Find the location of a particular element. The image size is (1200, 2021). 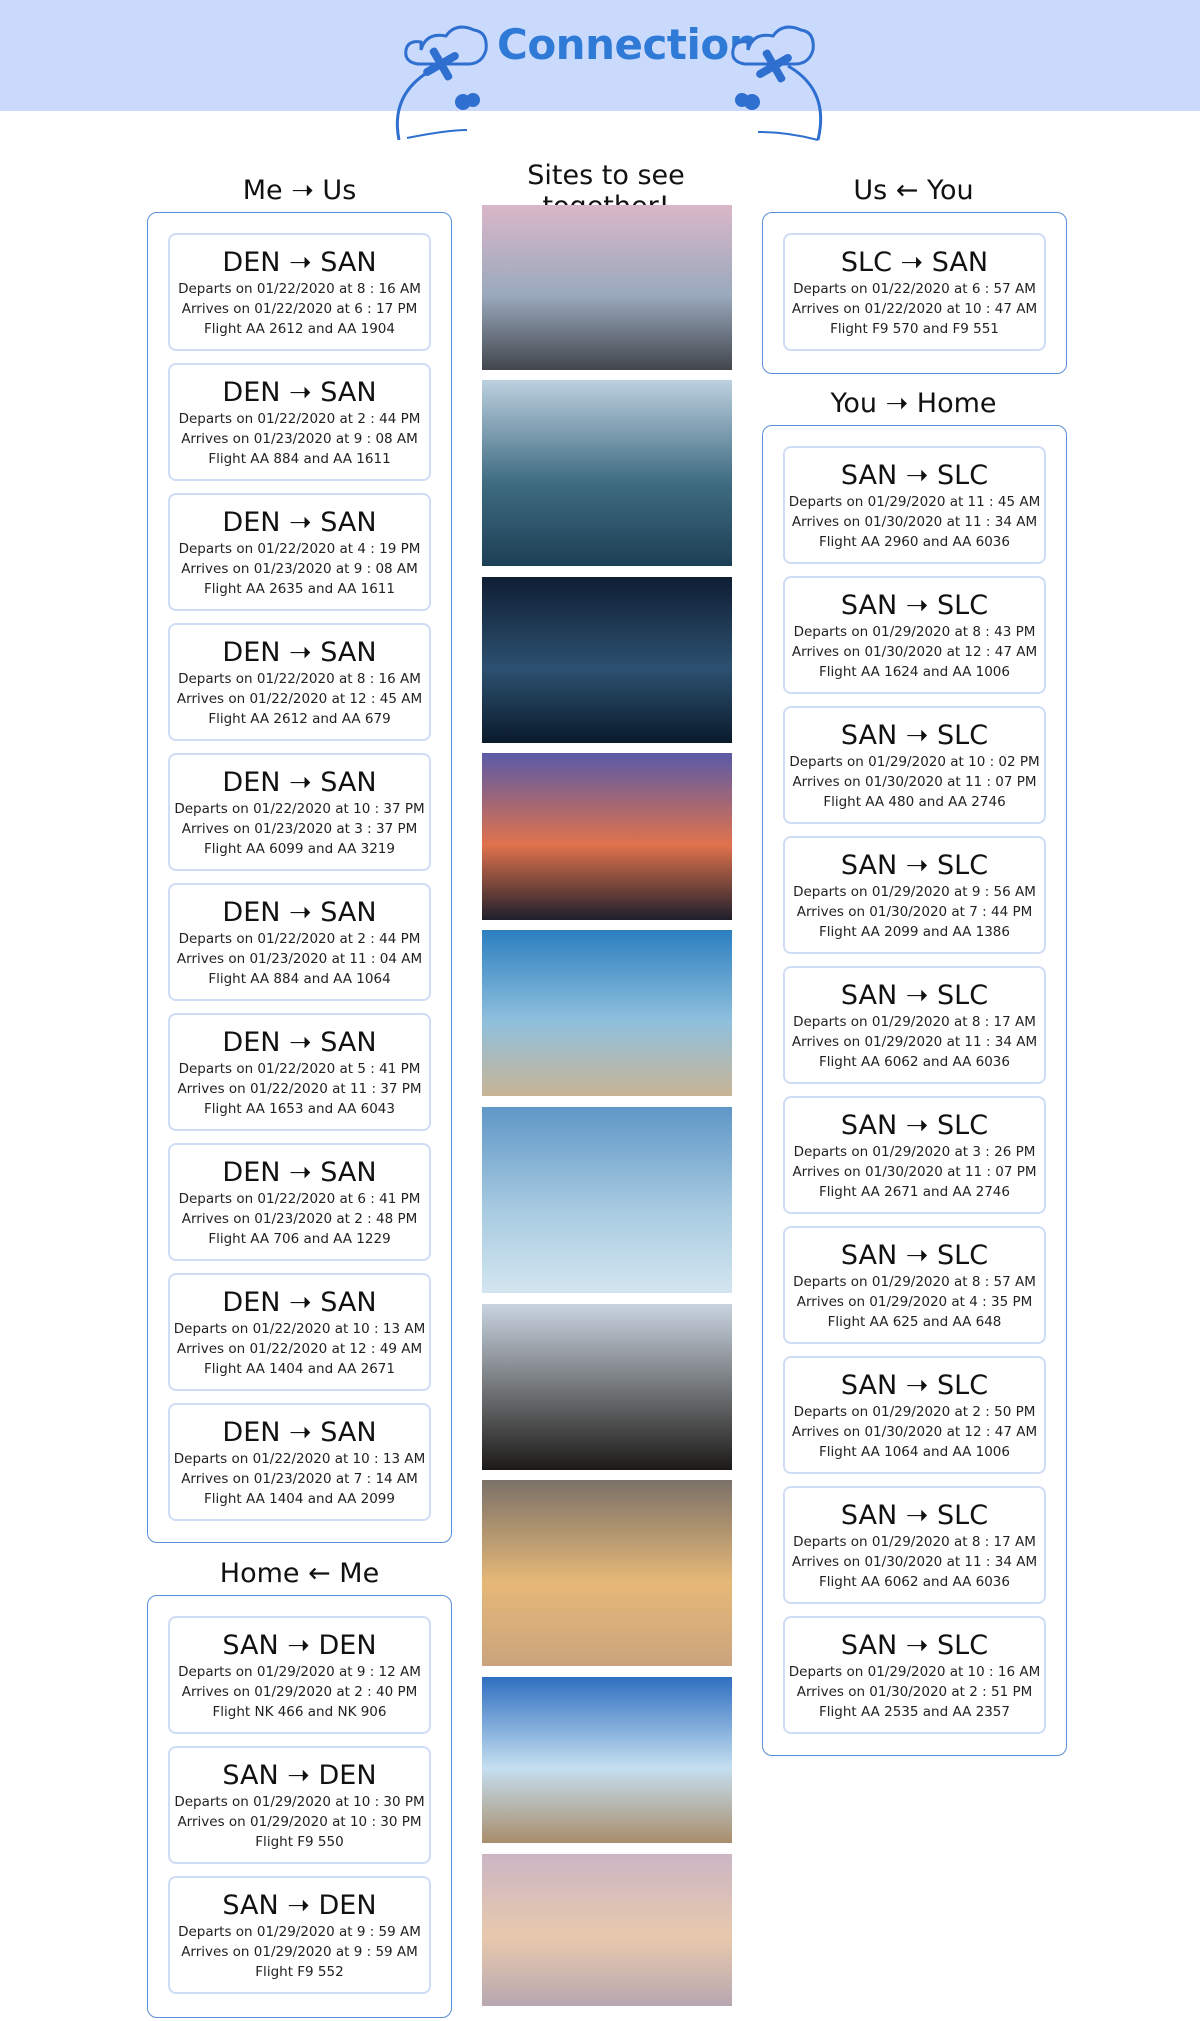

departure-time: Departs on 01/29/2020 at 9 : 59 AM is located at coordinates (299, 1932).